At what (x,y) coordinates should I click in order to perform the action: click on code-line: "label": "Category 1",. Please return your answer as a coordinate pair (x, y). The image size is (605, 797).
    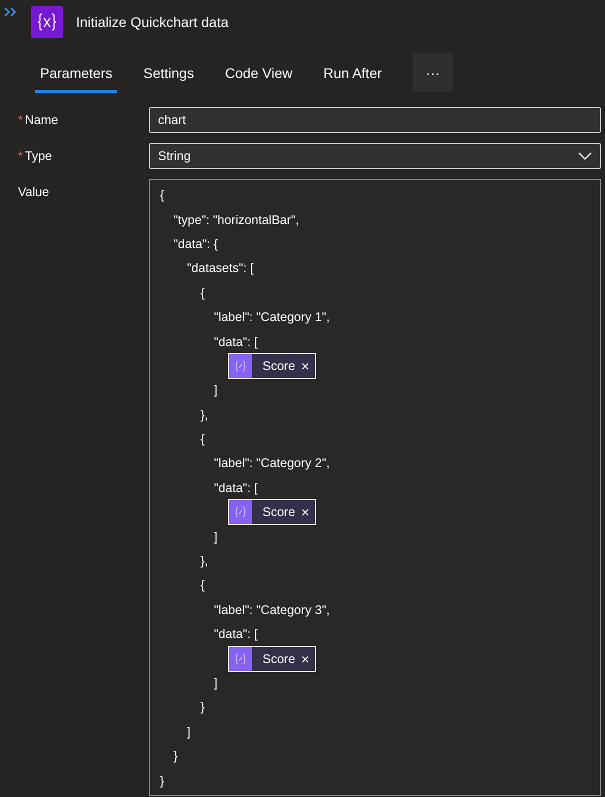
    Looking at the image, I should click on (272, 317).